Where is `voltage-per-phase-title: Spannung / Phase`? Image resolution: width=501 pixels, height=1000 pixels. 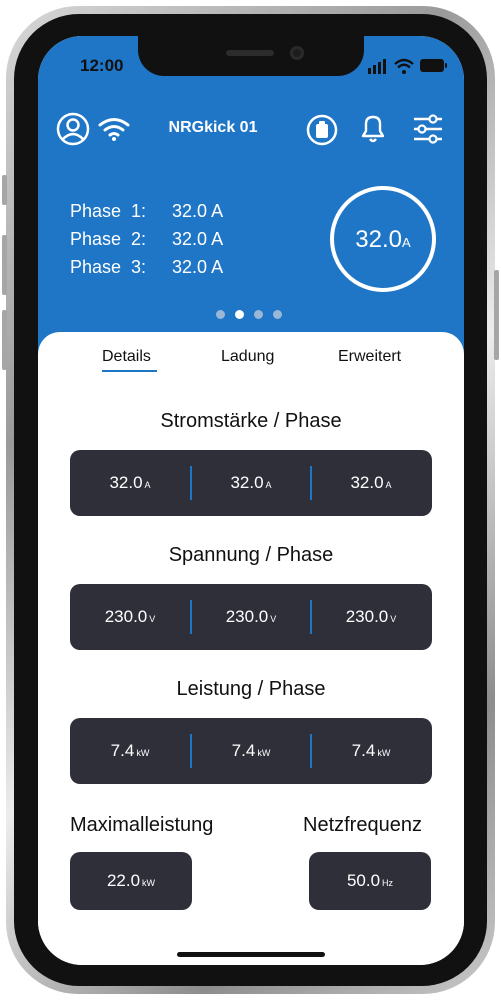
voltage-per-phase-title: Spannung / Phase is located at coordinates (251, 555).